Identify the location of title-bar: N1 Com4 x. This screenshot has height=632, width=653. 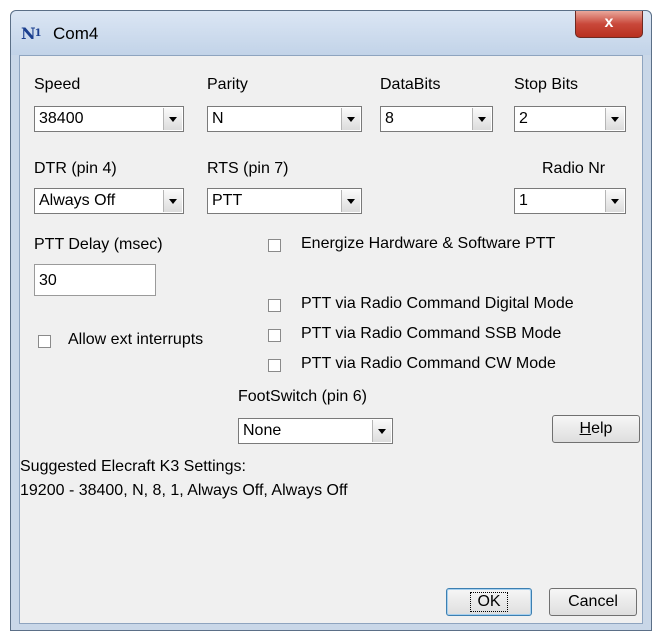
(331, 33).